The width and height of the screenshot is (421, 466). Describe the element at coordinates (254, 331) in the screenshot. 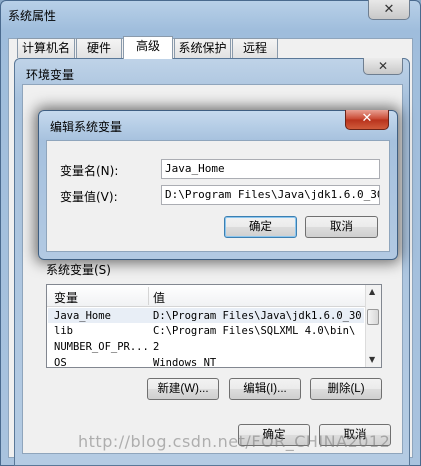

I see `list-item-value: C:\Program Files\SQLXML 4.0\bin\` at that location.